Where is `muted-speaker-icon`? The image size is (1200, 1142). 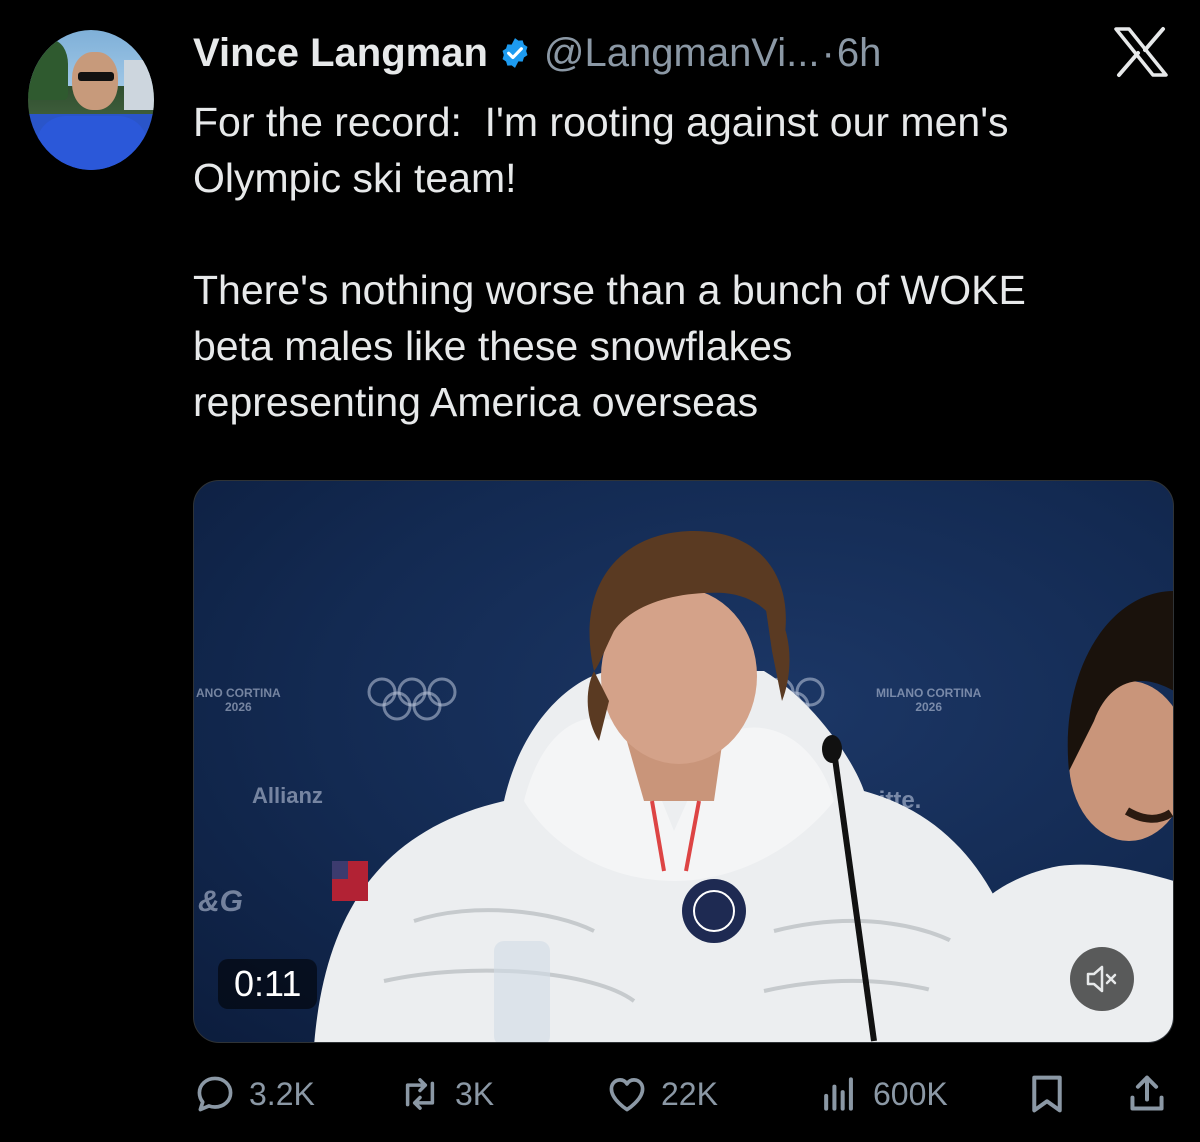
muted-speaker-icon is located at coordinates (1101, 979).